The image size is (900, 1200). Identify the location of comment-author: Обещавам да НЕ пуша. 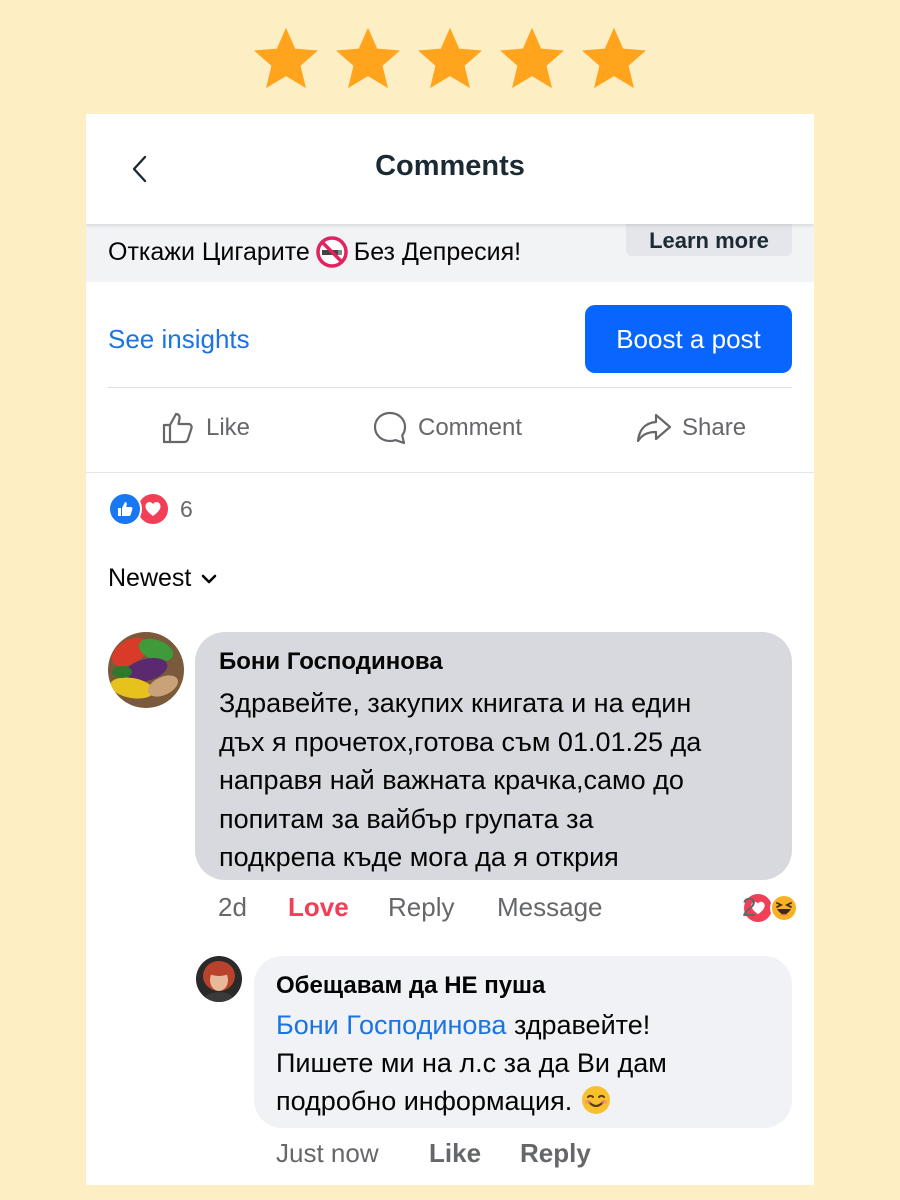
(410, 986).